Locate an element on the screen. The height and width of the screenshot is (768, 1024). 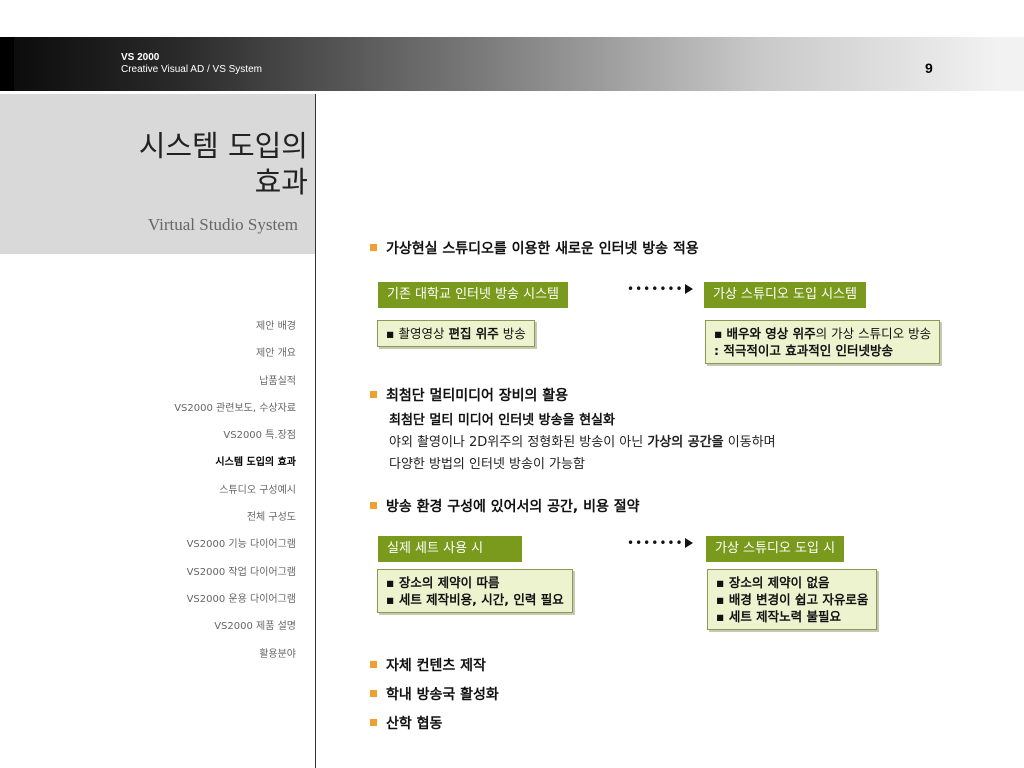
section2-heading: 최첨단 멀티미디어 장비의 활용 is located at coordinates (469, 395).